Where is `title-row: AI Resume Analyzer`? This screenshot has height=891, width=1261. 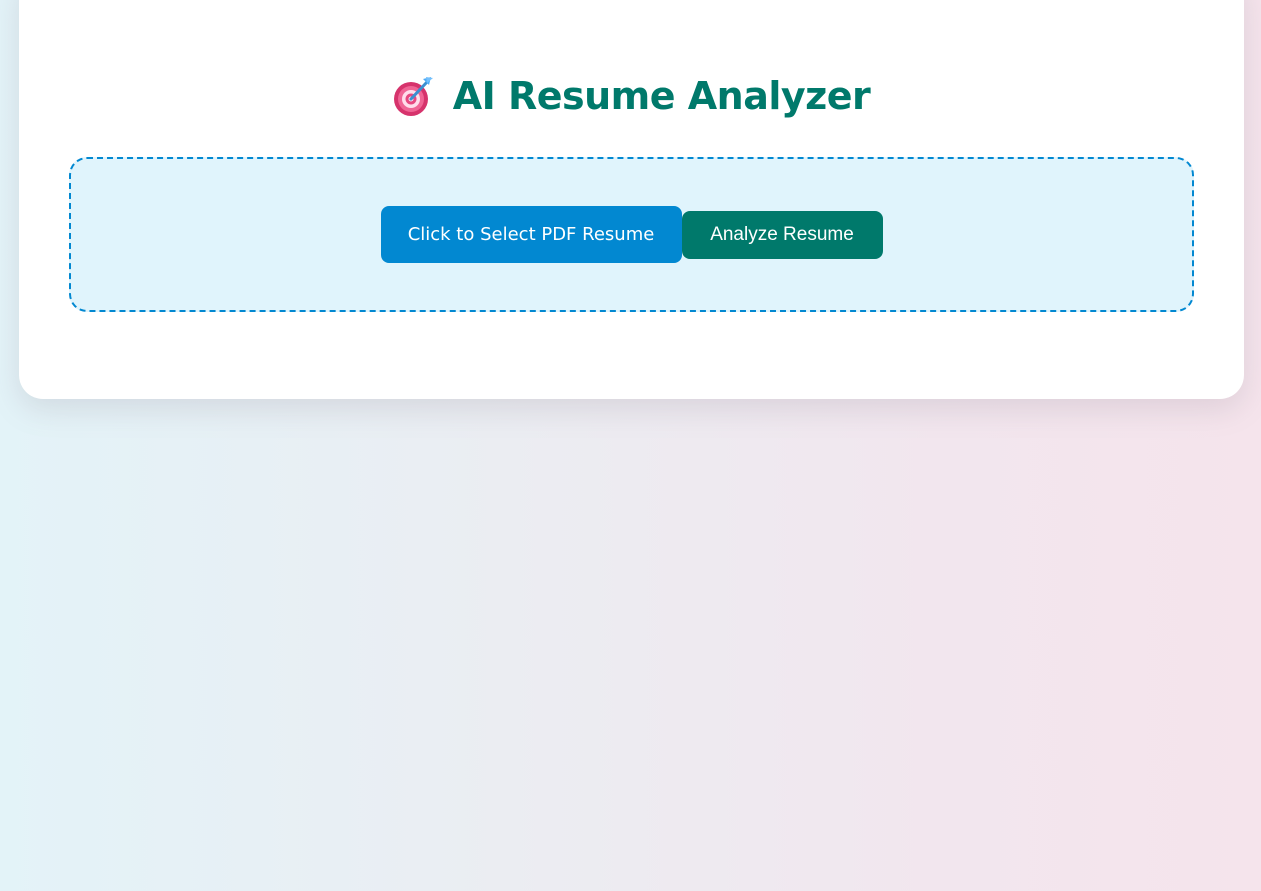 title-row: AI Resume Analyzer is located at coordinates (631, 96).